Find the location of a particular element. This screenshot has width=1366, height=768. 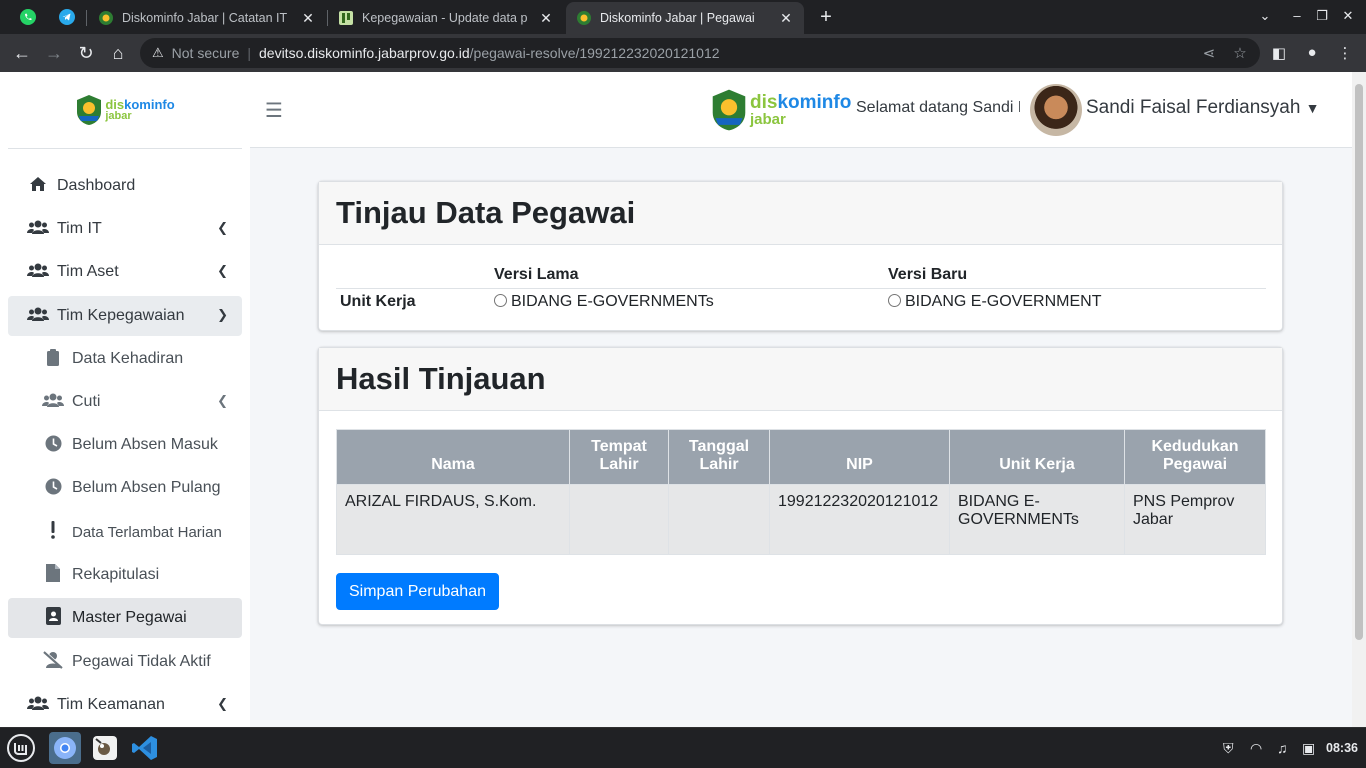

sidebar-item-label: Data Terlambat Harian is located at coordinates (147, 532).